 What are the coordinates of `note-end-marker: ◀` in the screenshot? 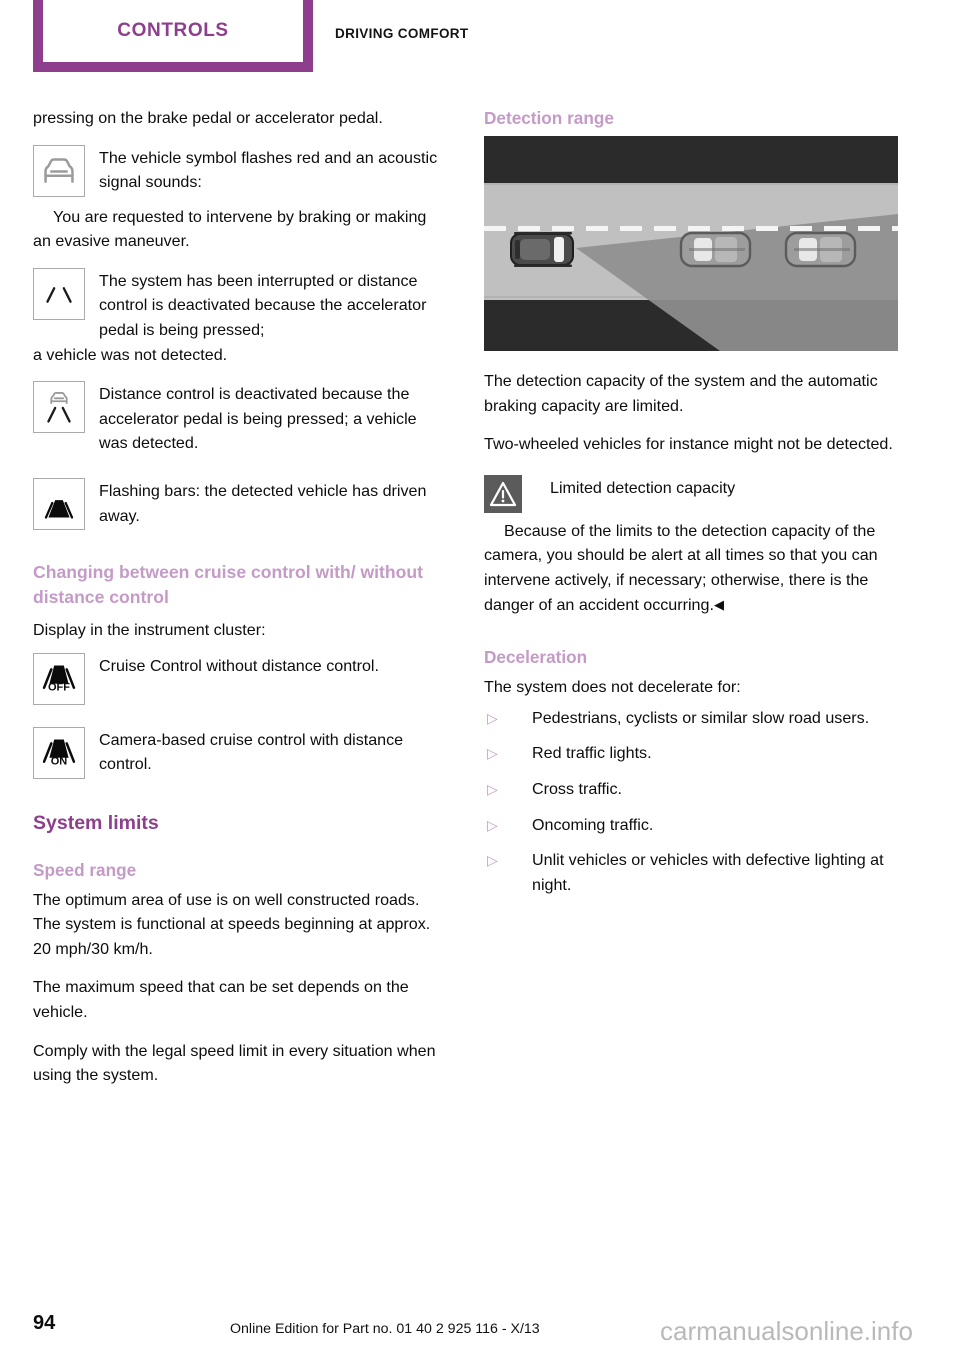 It's located at (718, 604).